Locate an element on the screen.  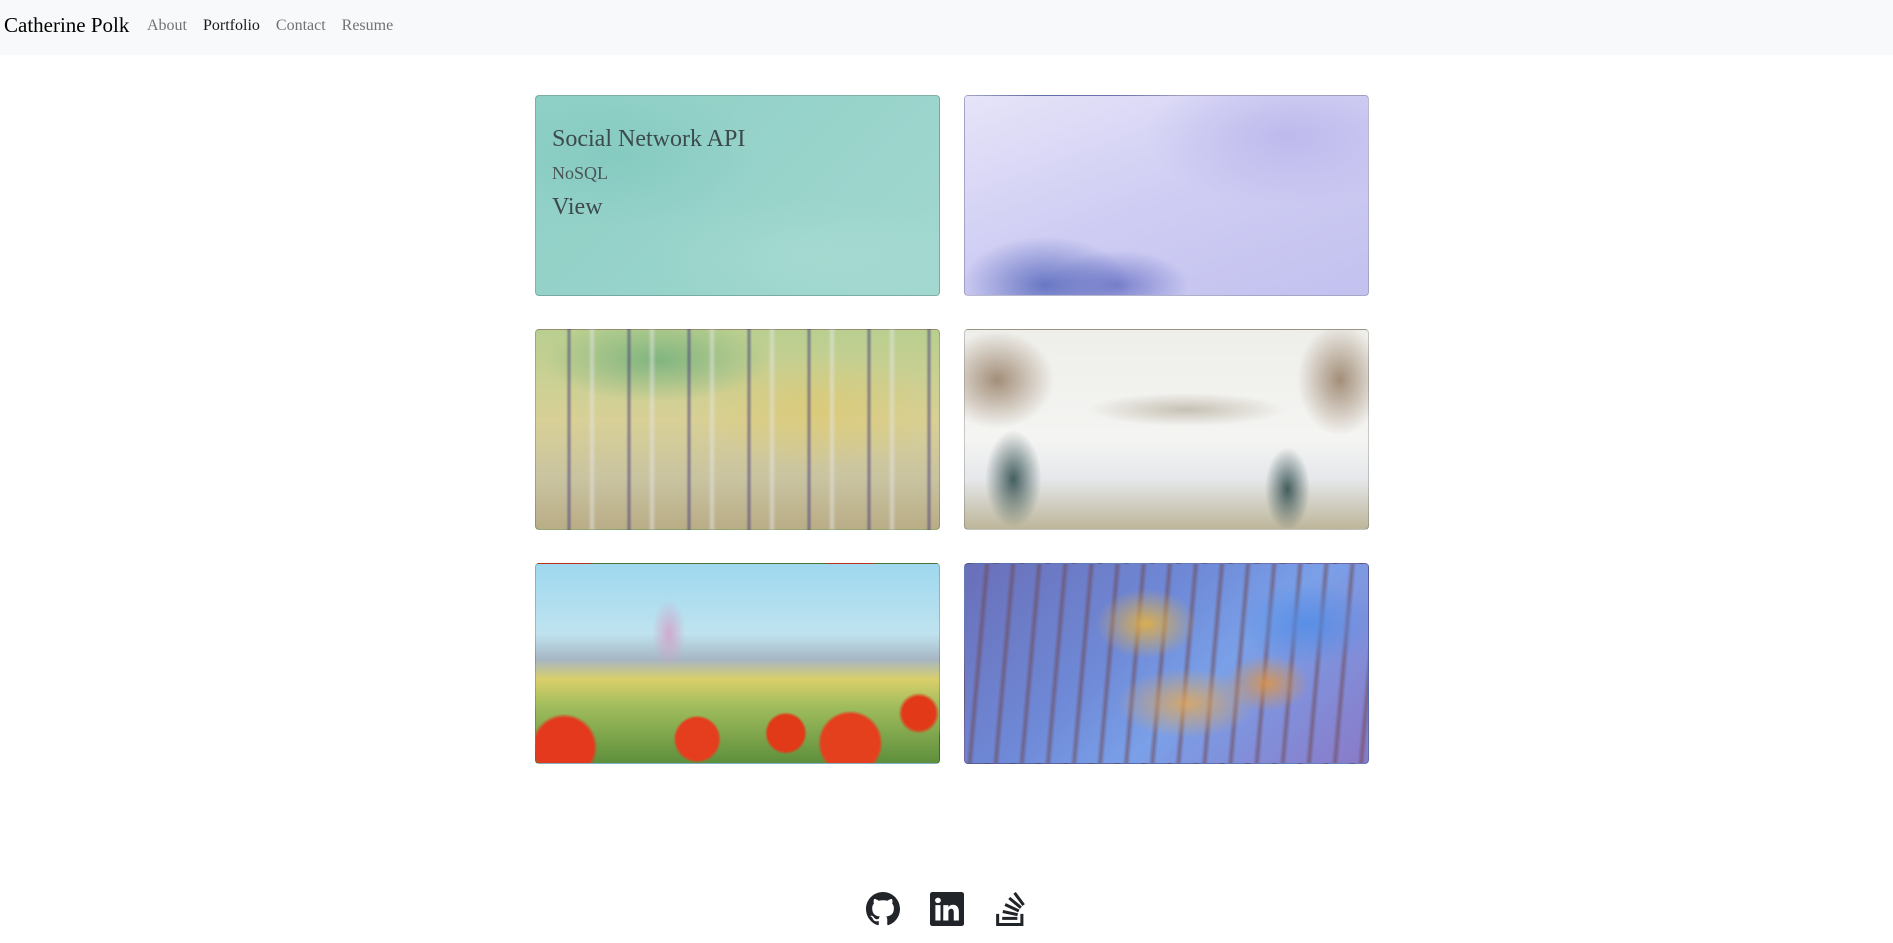
project-card-autumn-forest is located at coordinates (1166, 663).